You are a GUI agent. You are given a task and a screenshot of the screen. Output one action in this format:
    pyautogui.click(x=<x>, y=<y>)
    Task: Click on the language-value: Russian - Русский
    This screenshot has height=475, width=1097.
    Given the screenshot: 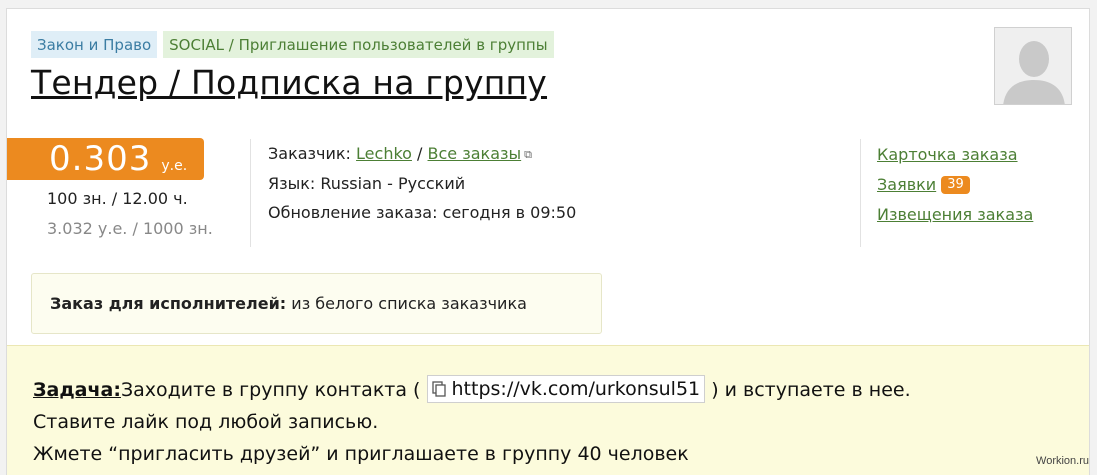 What is the action you would take?
    pyautogui.click(x=393, y=183)
    